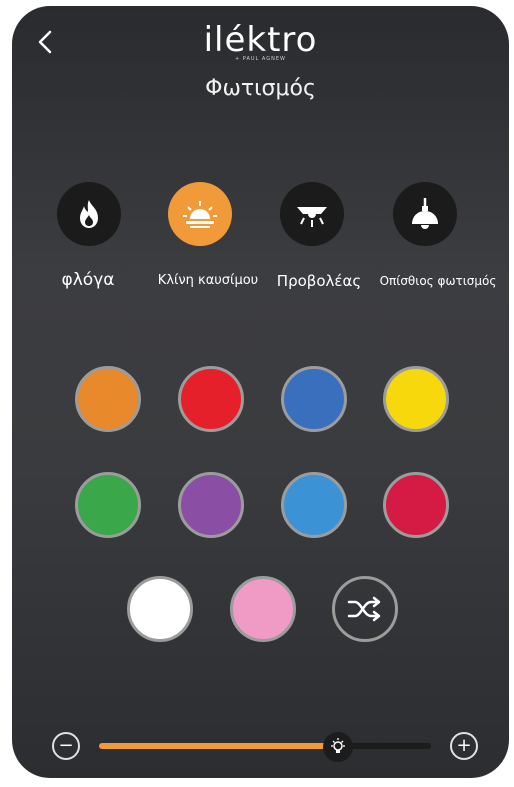 This screenshot has width=514, height=787. I want to click on color-swatch-orange, so click(108, 399).